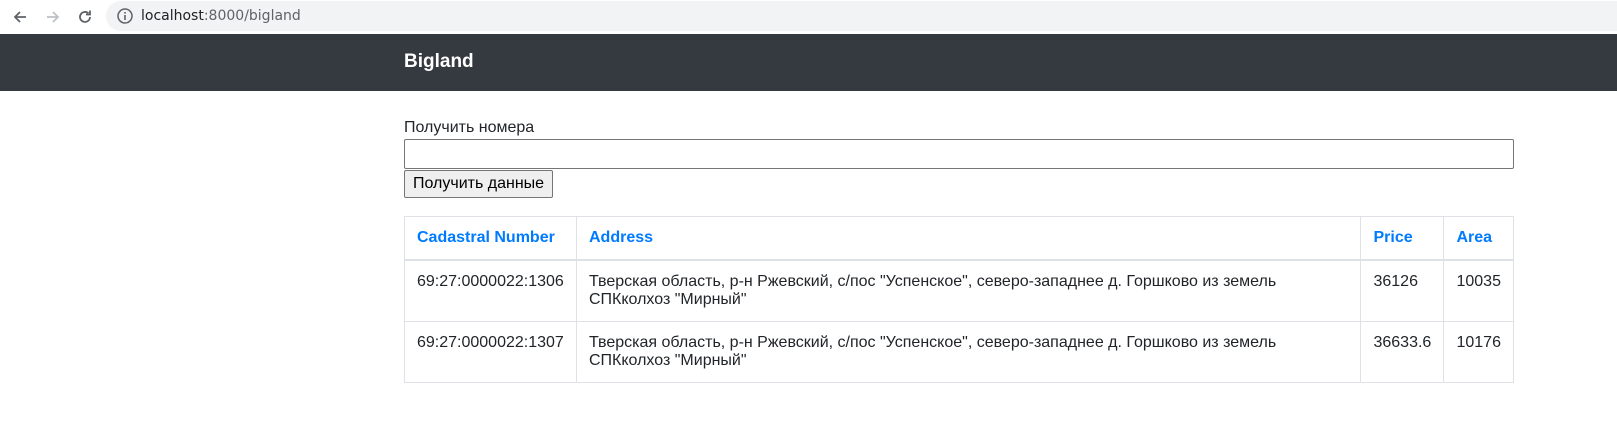  What do you see at coordinates (252, 16) in the screenshot?
I see `url-path: :8000/bigland` at bounding box center [252, 16].